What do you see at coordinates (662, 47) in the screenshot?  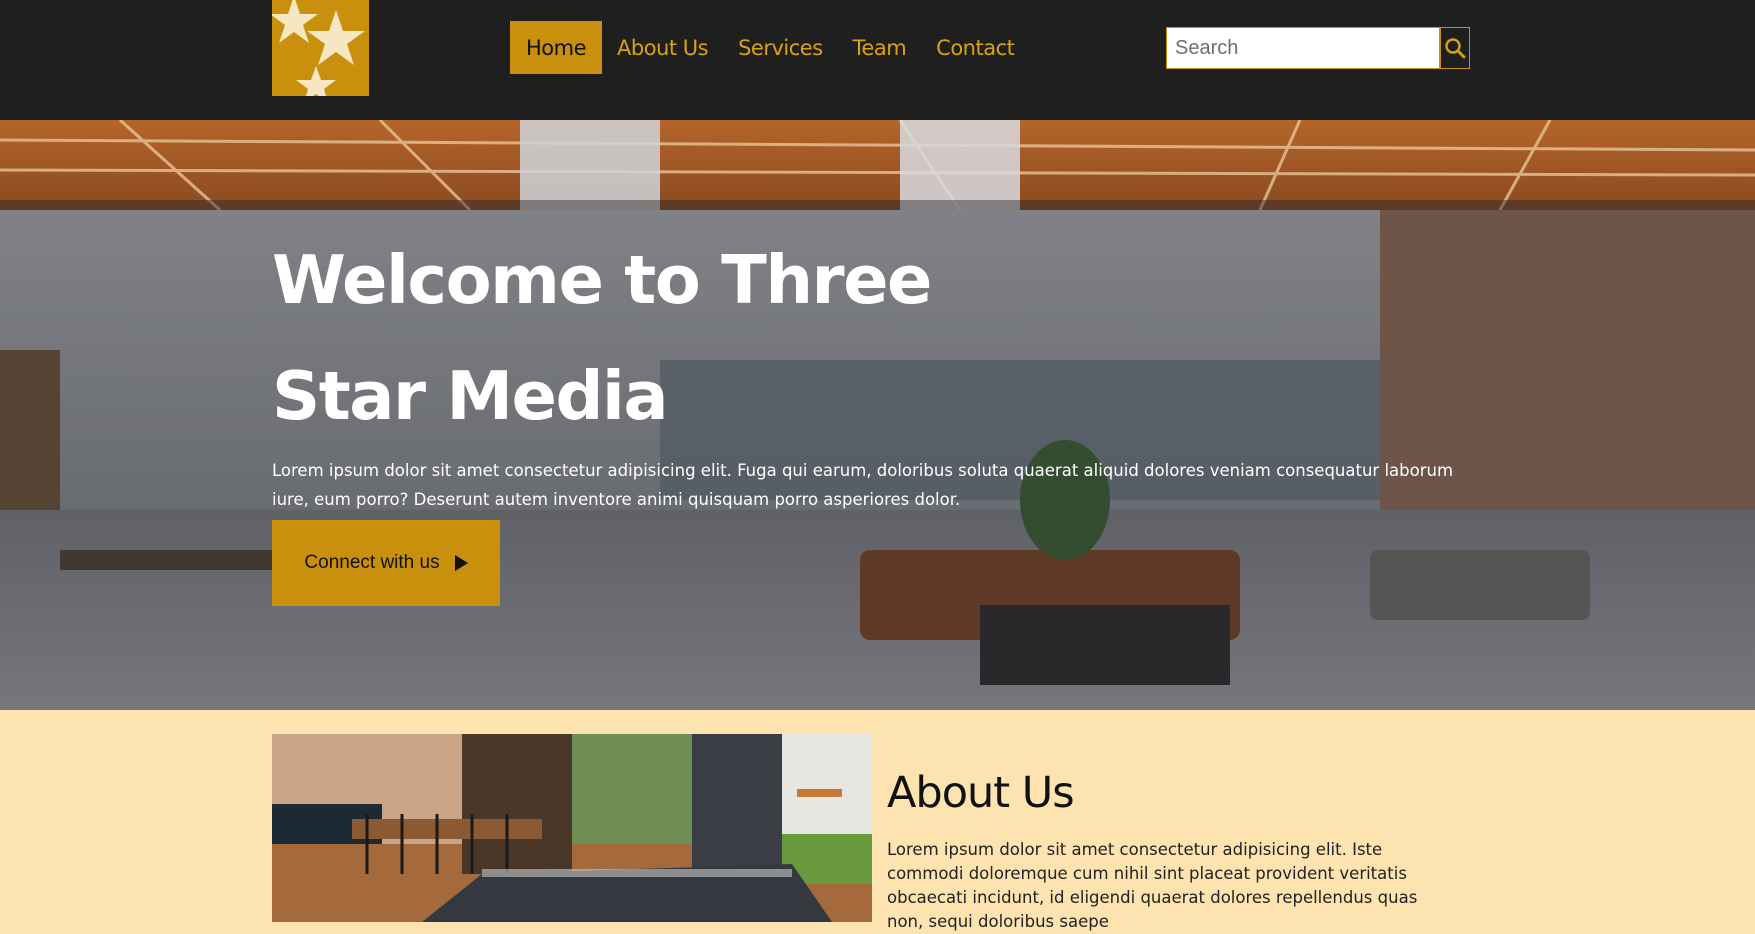 I see `nav-item-about-us: About Us` at bounding box center [662, 47].